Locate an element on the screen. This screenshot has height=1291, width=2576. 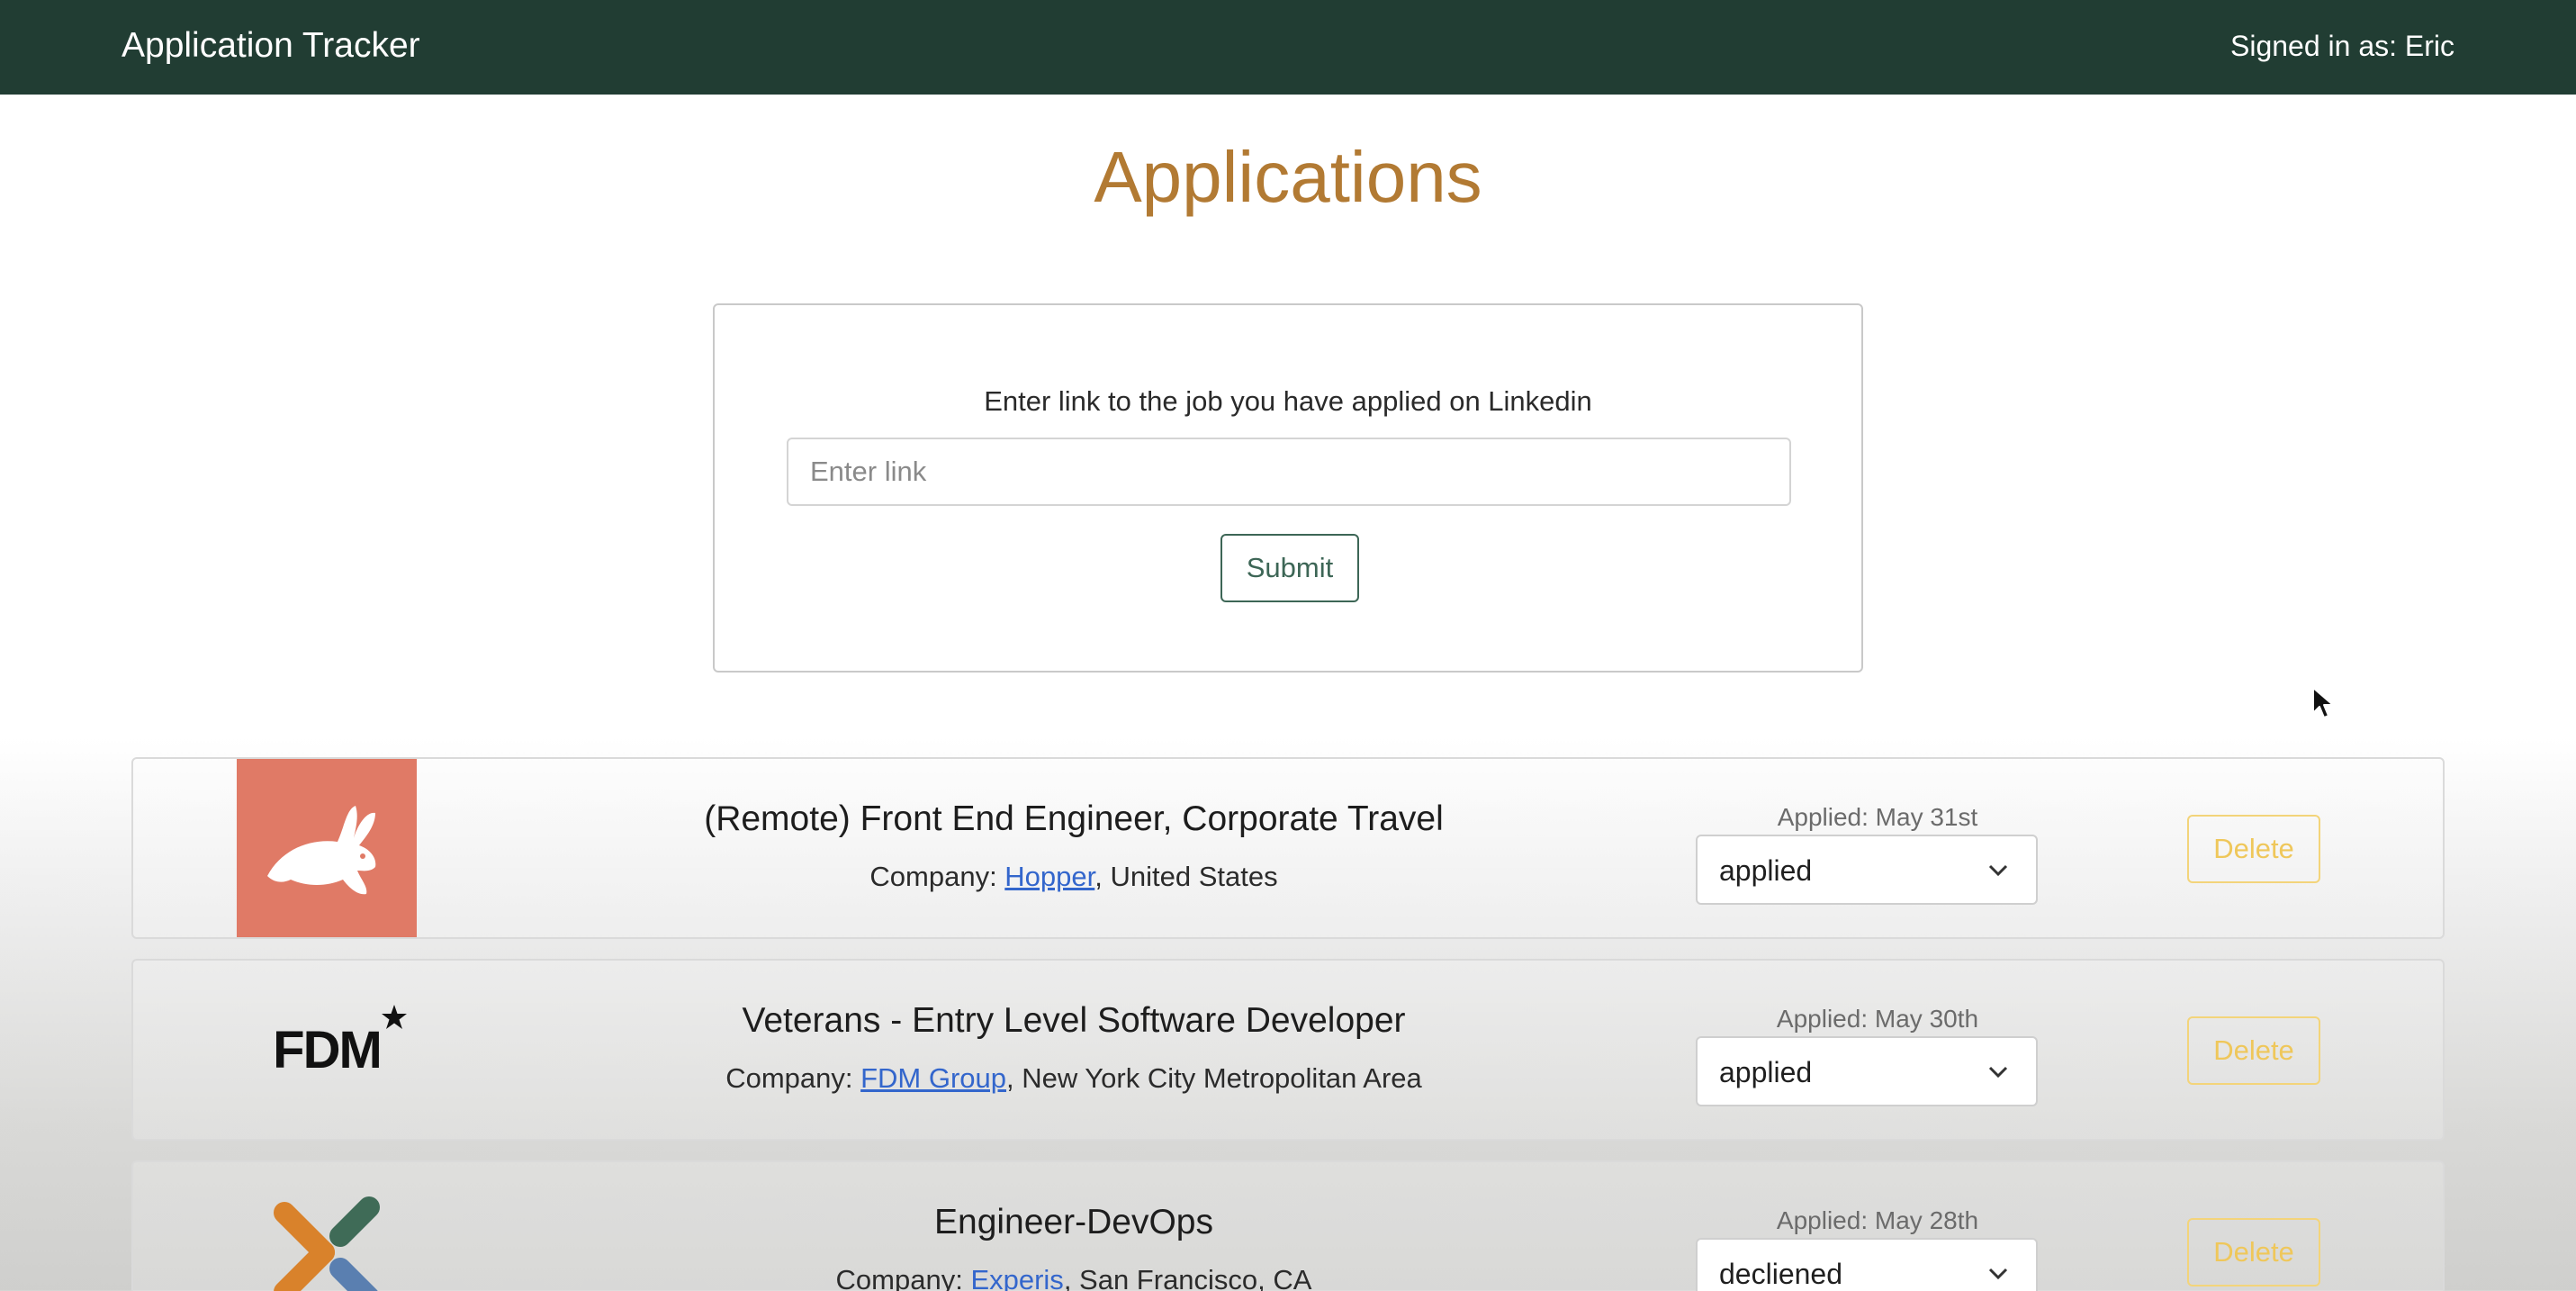
hopper-bunny-icon is located at coordinates (321, 850).